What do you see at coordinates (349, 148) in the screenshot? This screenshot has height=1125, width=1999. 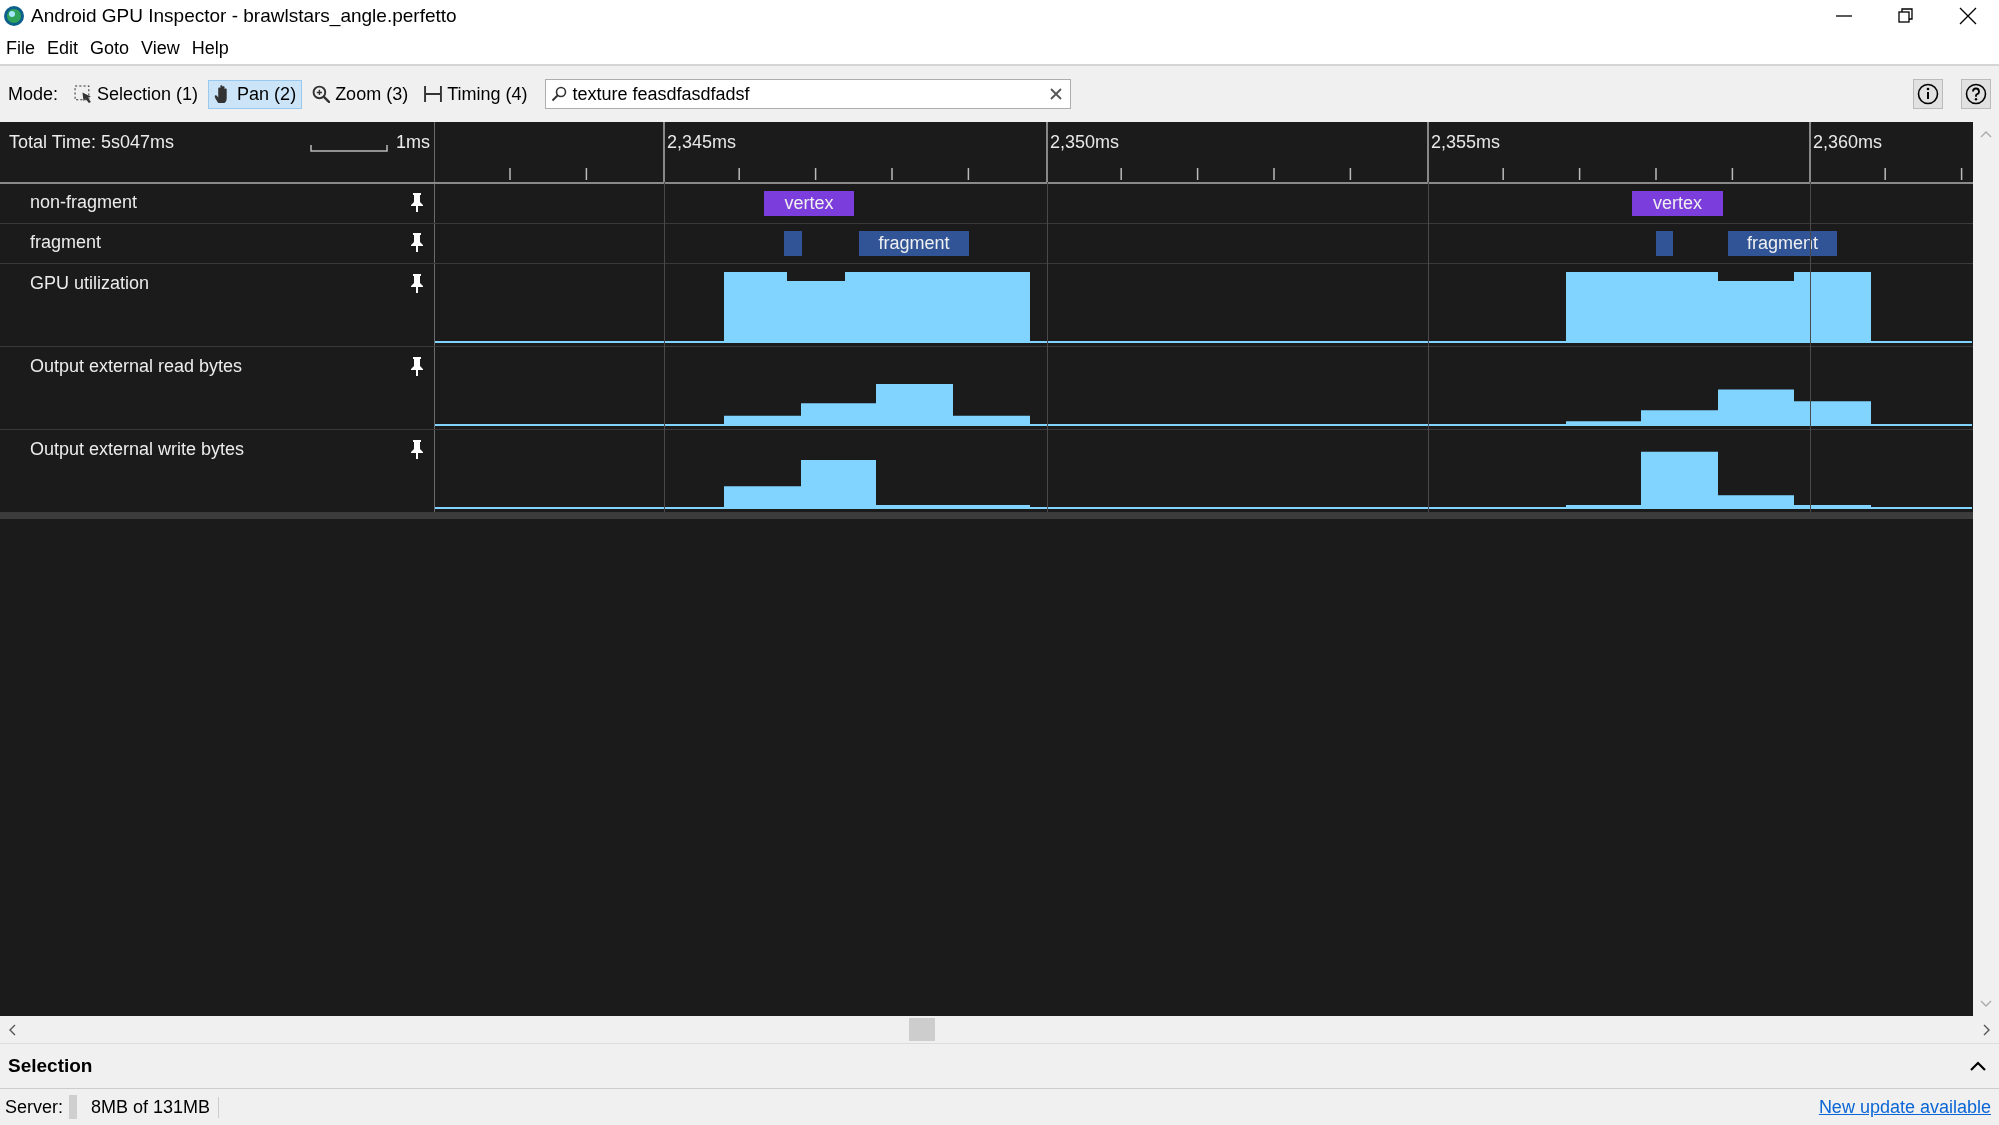 I see `scale-bar-icon` at bounding box center [349, 148].